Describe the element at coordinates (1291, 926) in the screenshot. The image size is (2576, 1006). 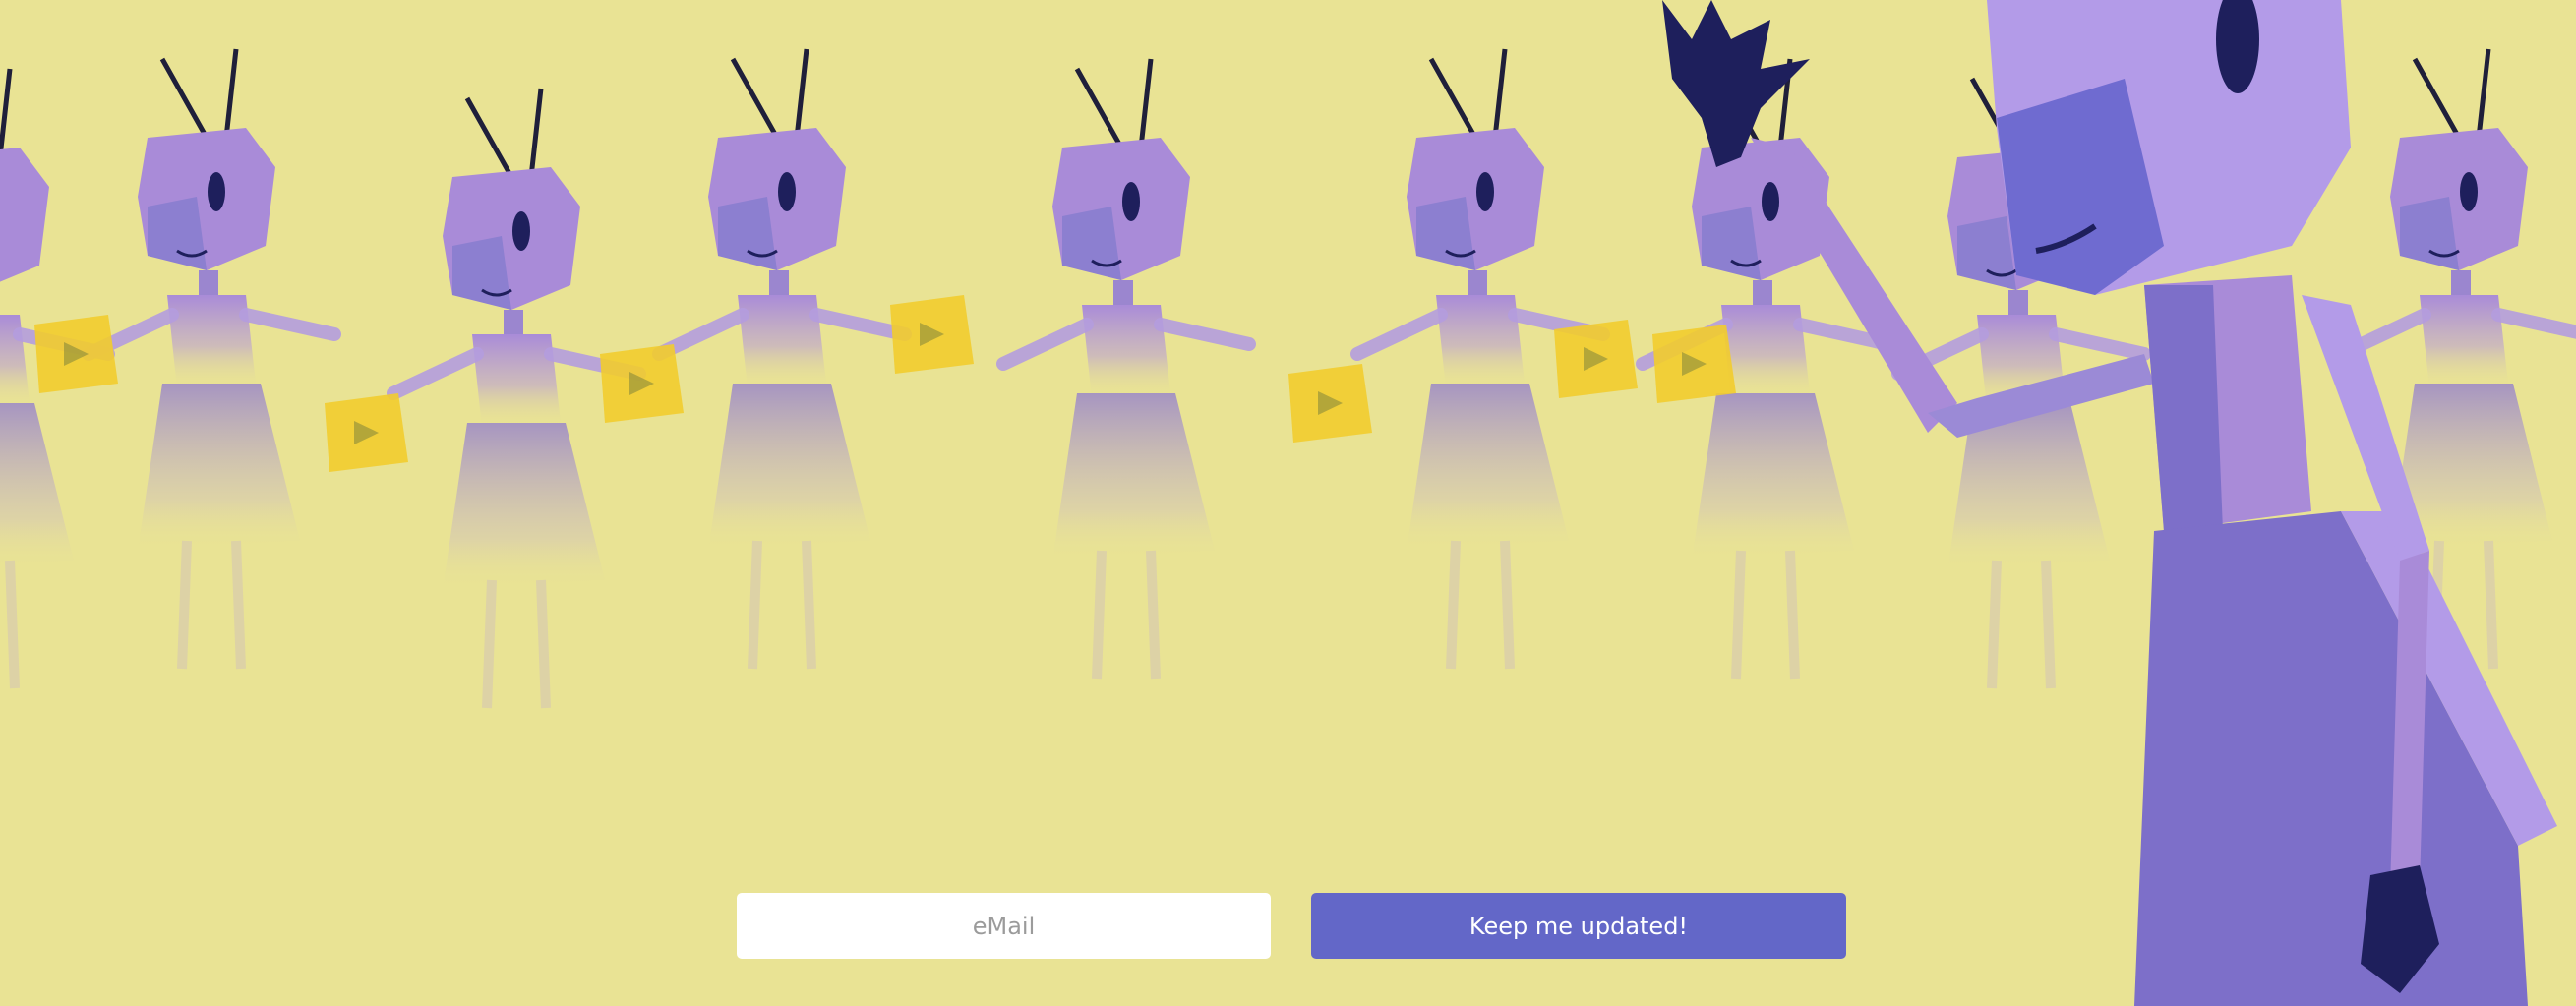
I see `newsletter-signup-form: Keep me updated!` at that location.